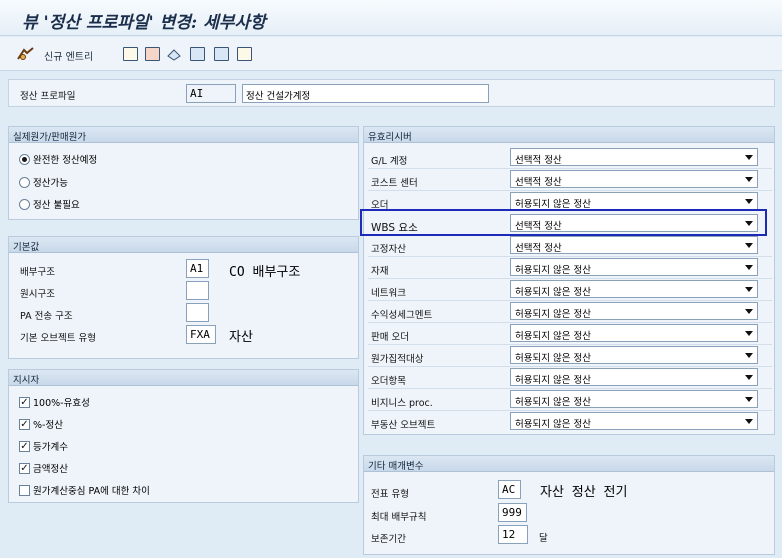 This screenshot has height=558, width=782. Describe the element at coordinates (365, 93) in the screenshot. I see `profile-description-field: 정산 건설가계정` at that location.